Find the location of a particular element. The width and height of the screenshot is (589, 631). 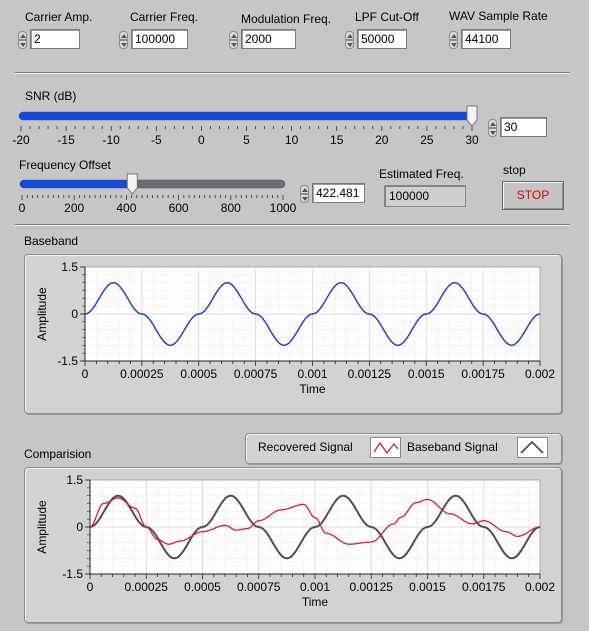

estimated-freq-label: Estimated Freq. is located at coordinates (421, 174).